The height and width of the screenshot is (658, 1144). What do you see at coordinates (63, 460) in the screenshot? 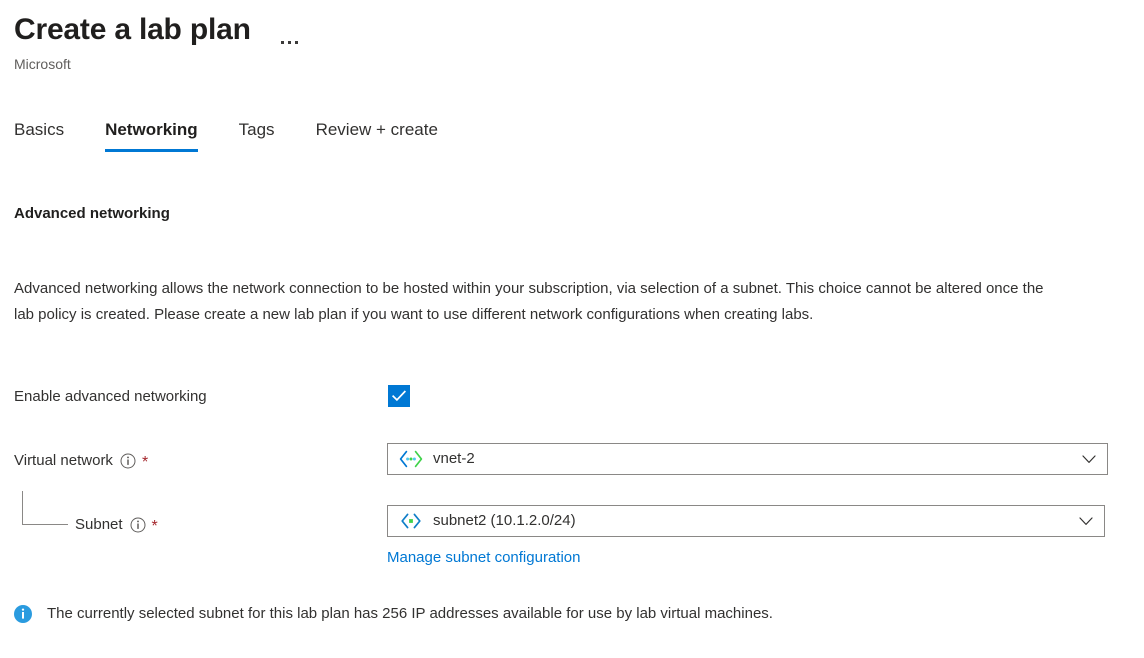
I see `virtual-network-label-text: Virtual network` at bounding box center [63, 460].